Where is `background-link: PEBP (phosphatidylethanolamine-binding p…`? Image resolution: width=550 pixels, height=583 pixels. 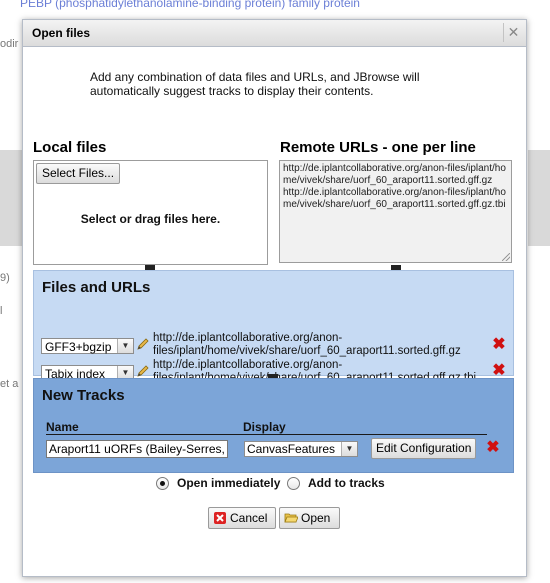
background-link: PEBP (phosphatidylethanolamine-binding p… is located at coordinates (190, 5).